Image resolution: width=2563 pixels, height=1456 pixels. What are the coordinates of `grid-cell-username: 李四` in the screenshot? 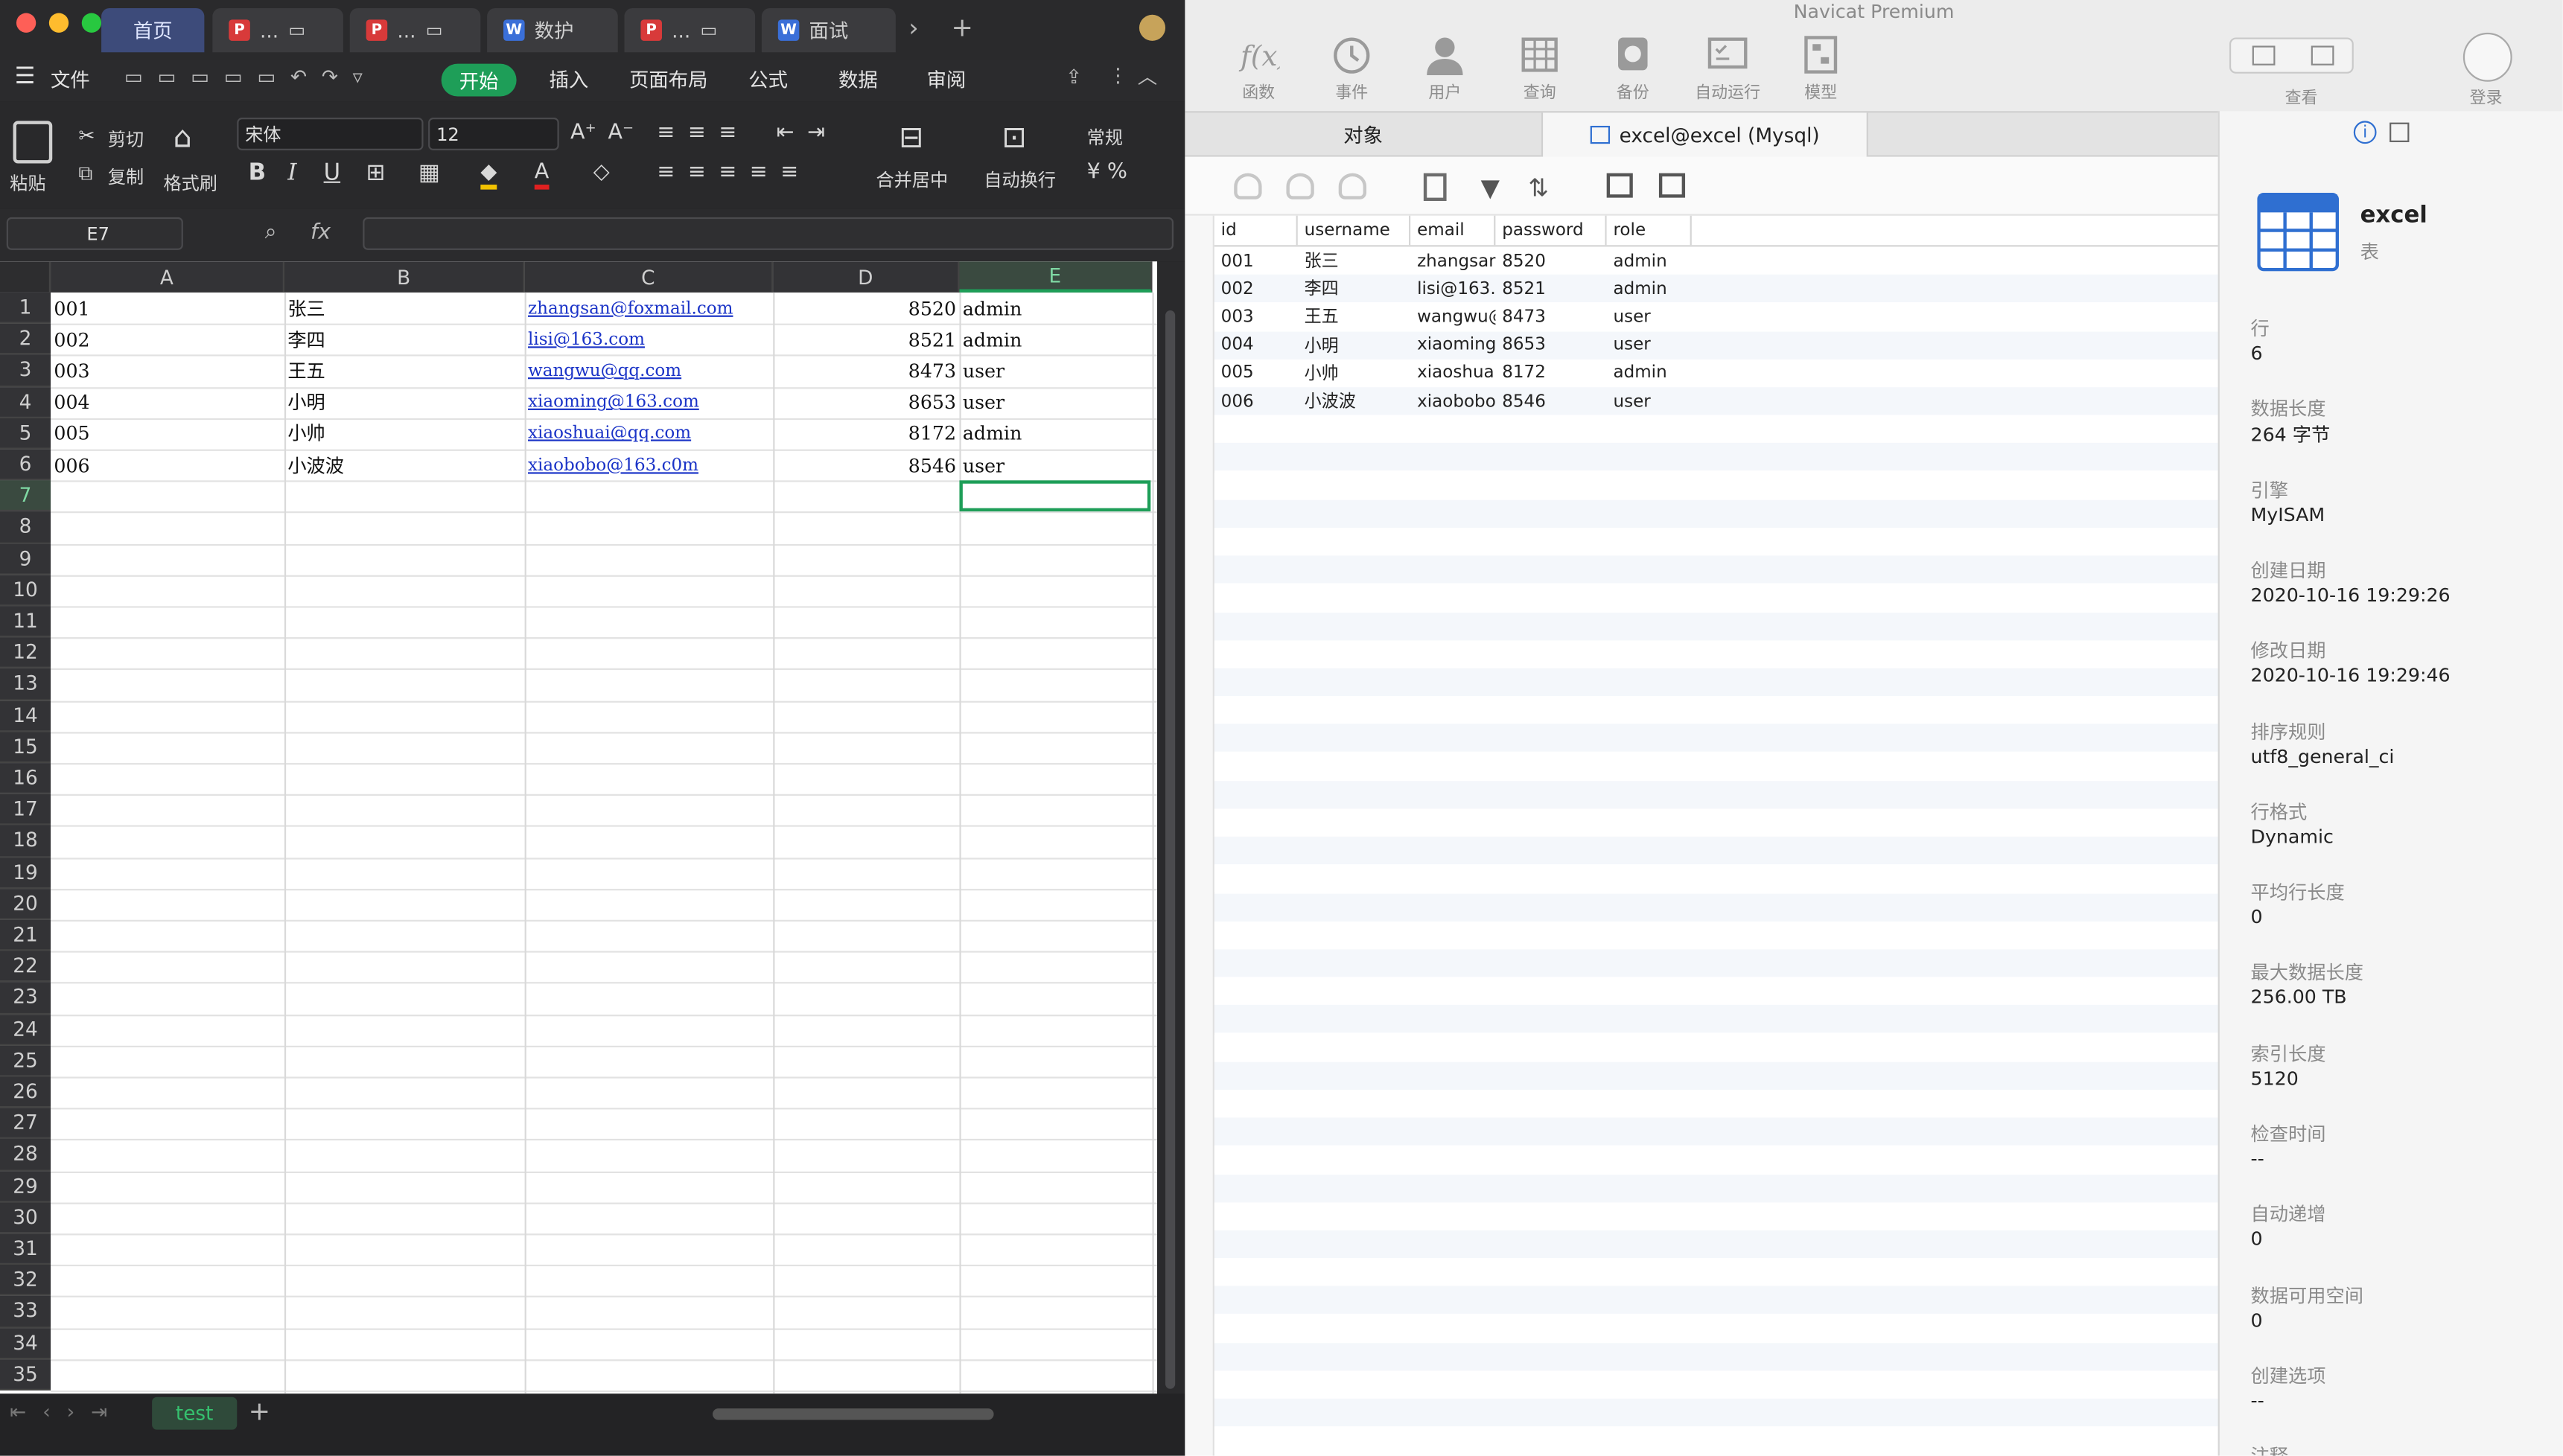 It's located at (1354, 288).